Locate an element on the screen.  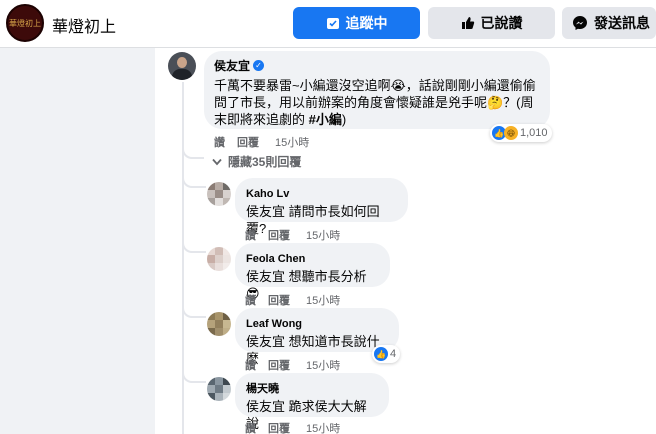
reply-bubble: Feola Chen 侯友宜 想聽市長分析😎 is located at coordinates (312, 272).